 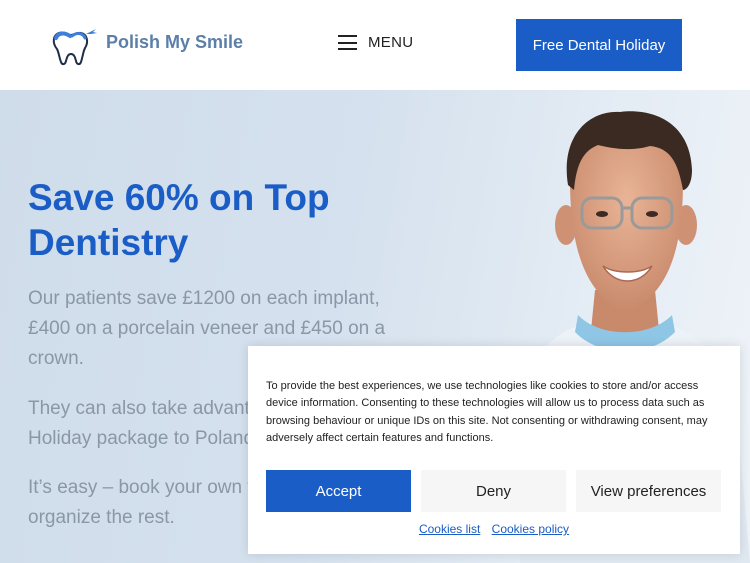 What do you see at coordinates (599, 45) in the screenshot?
I see `free-dental-holiday-button: Free Dental Holiday` at bounding box center [599, 45].